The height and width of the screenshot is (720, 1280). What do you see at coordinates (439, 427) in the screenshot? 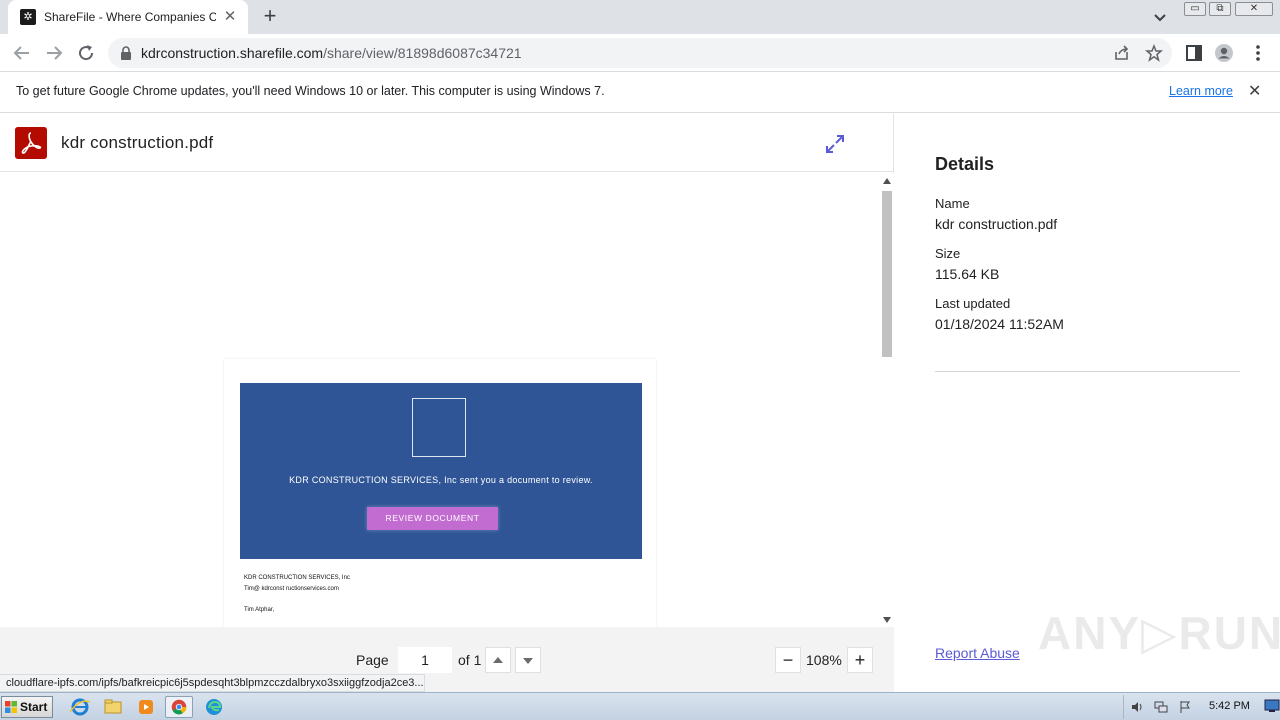
I see `broken-image-placeholder` at bounding box center [439, 427].